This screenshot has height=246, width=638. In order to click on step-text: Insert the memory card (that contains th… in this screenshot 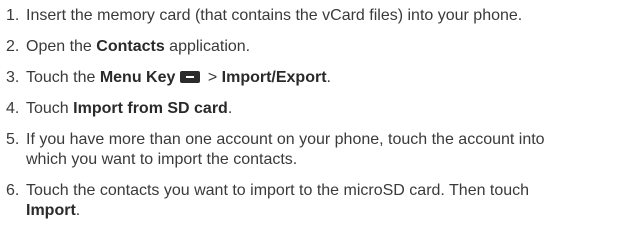, I will do `click(274, 15)`.